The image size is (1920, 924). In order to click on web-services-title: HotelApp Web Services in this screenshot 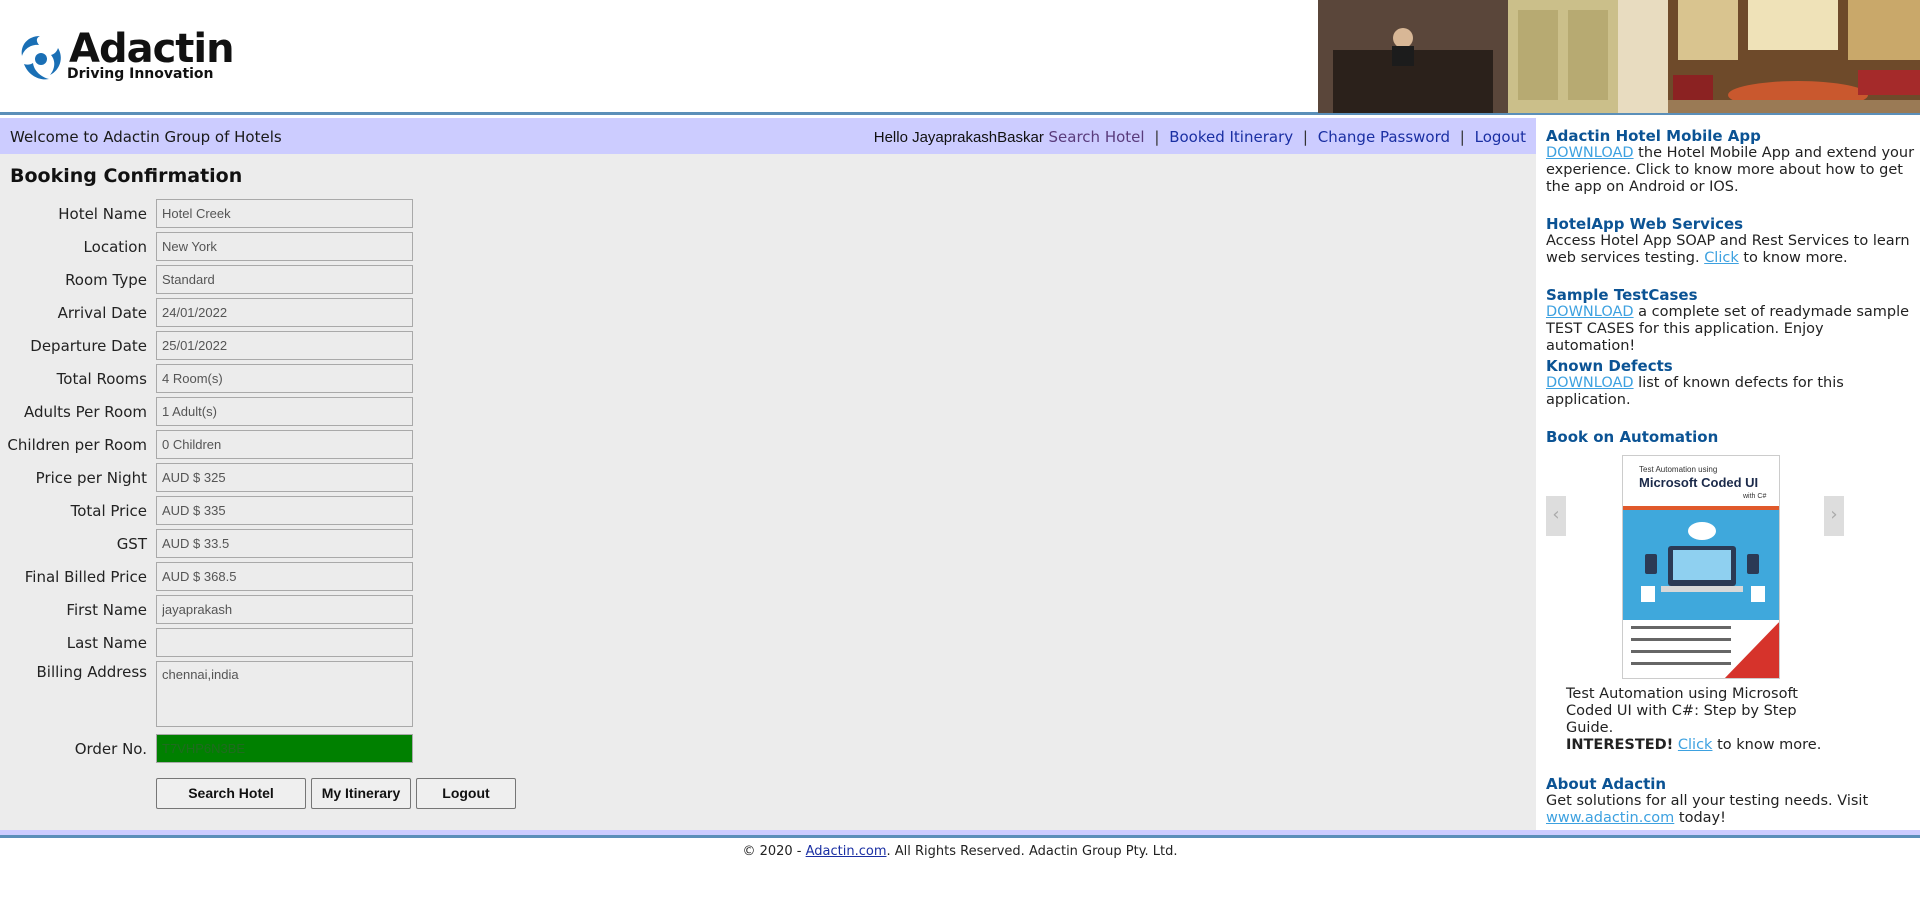, I will do `click(1645, 224)`.